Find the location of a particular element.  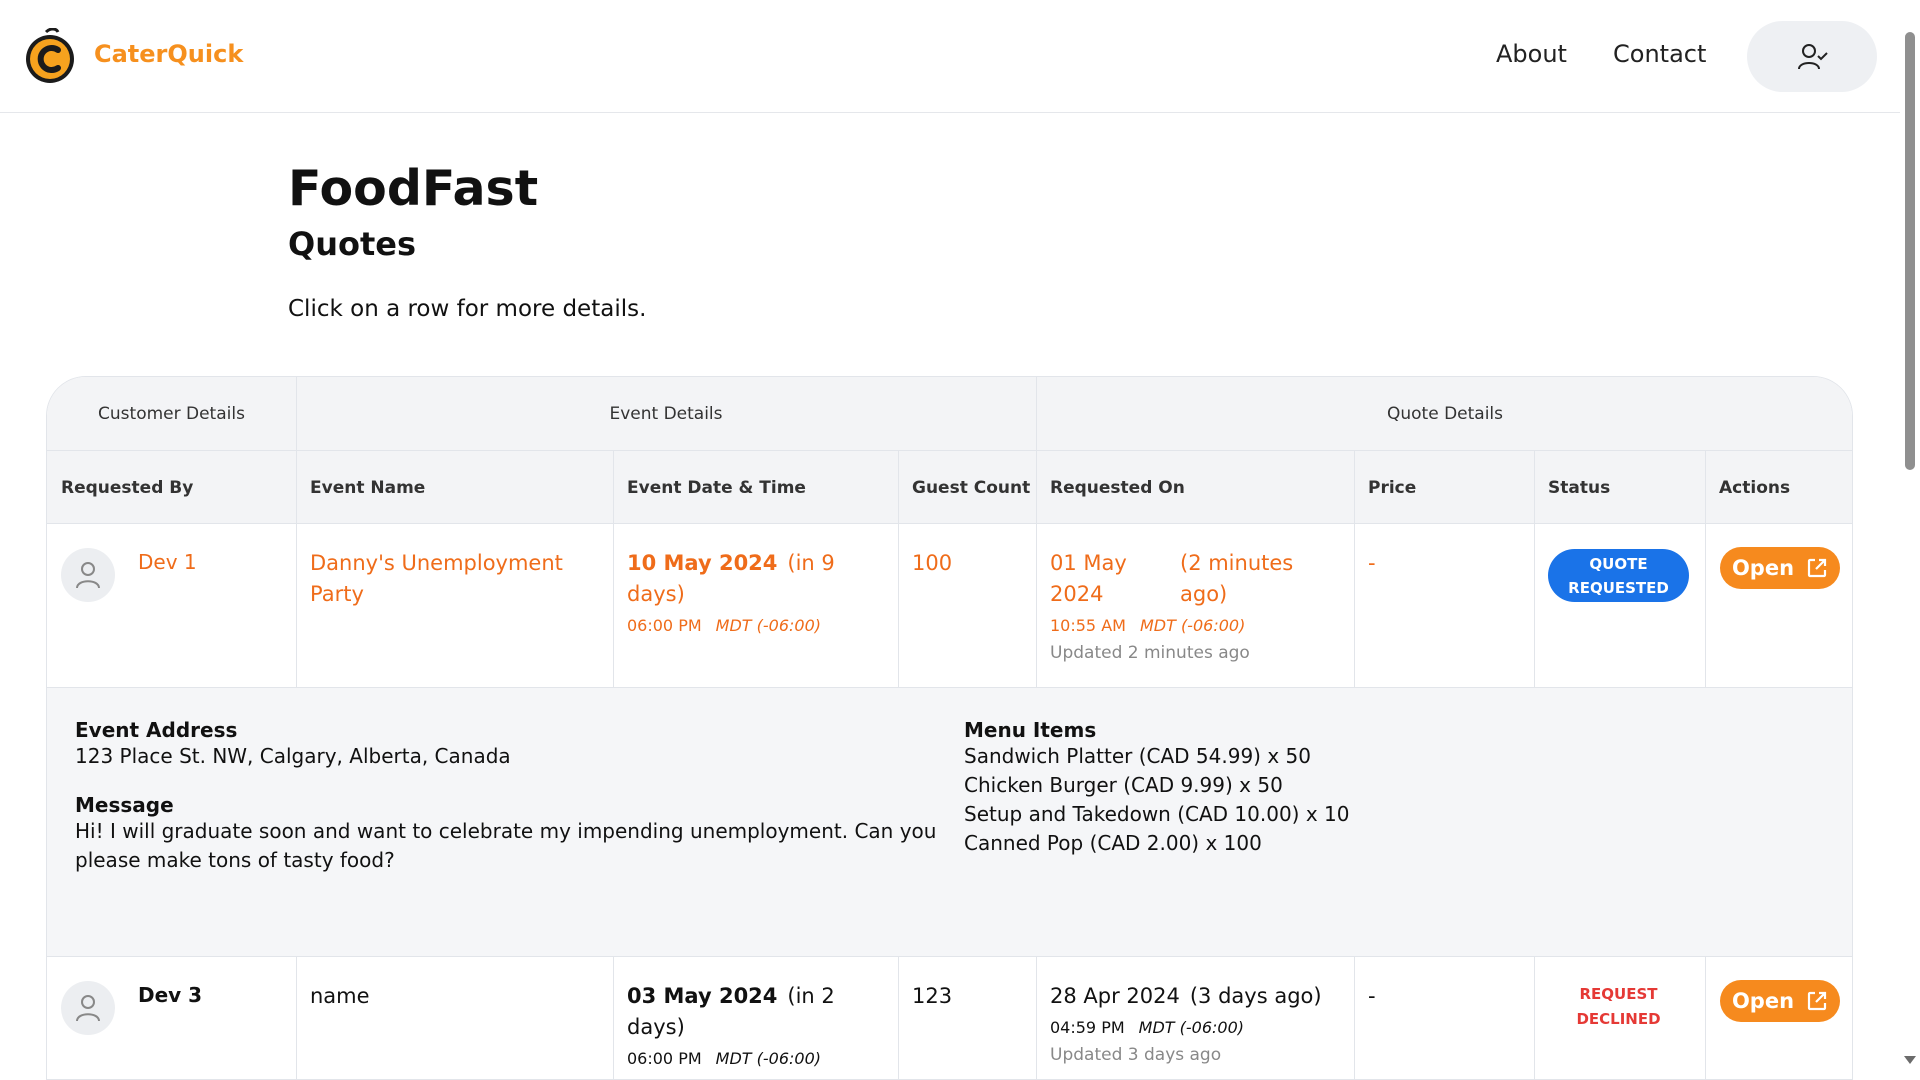

guest-count: 100 is located at coordinates (932, 563).